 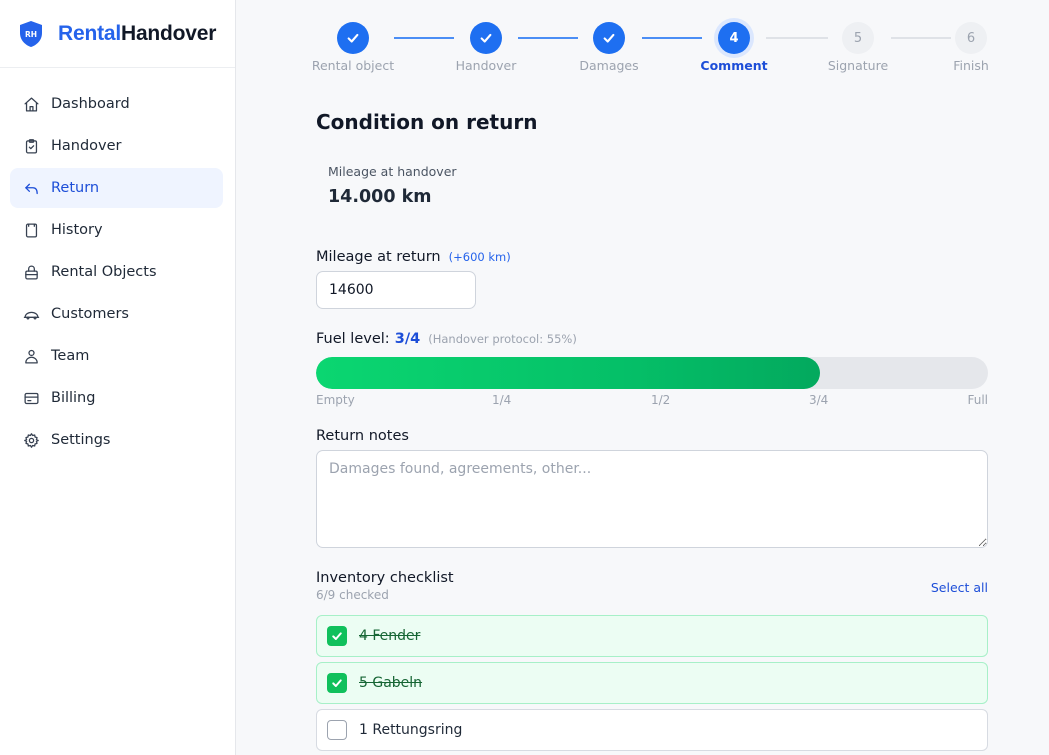 What do you see at coordinates (977, 400) in the screenshot?
I see `fuel-tick-full: Full` at bounding box center [977, 400].